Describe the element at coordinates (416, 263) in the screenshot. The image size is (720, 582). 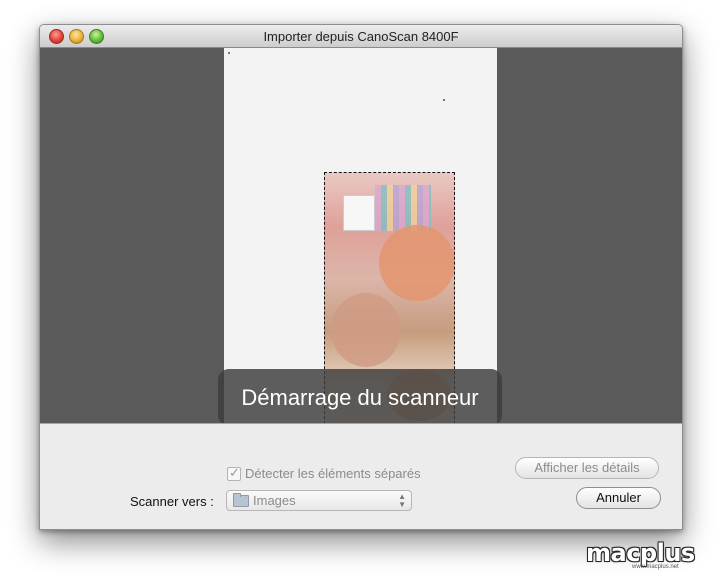
I see `photo-circle` at that location.